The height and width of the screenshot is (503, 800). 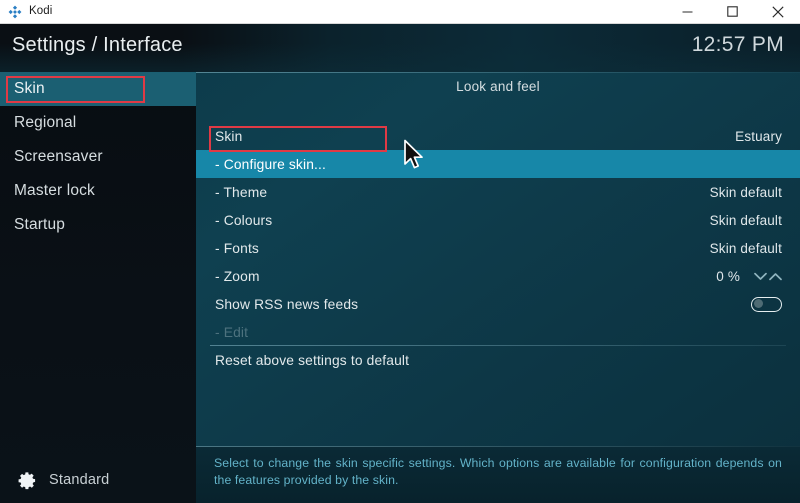 I want to click on settings-row: Skin Estuary, so click(x=498, y=136).